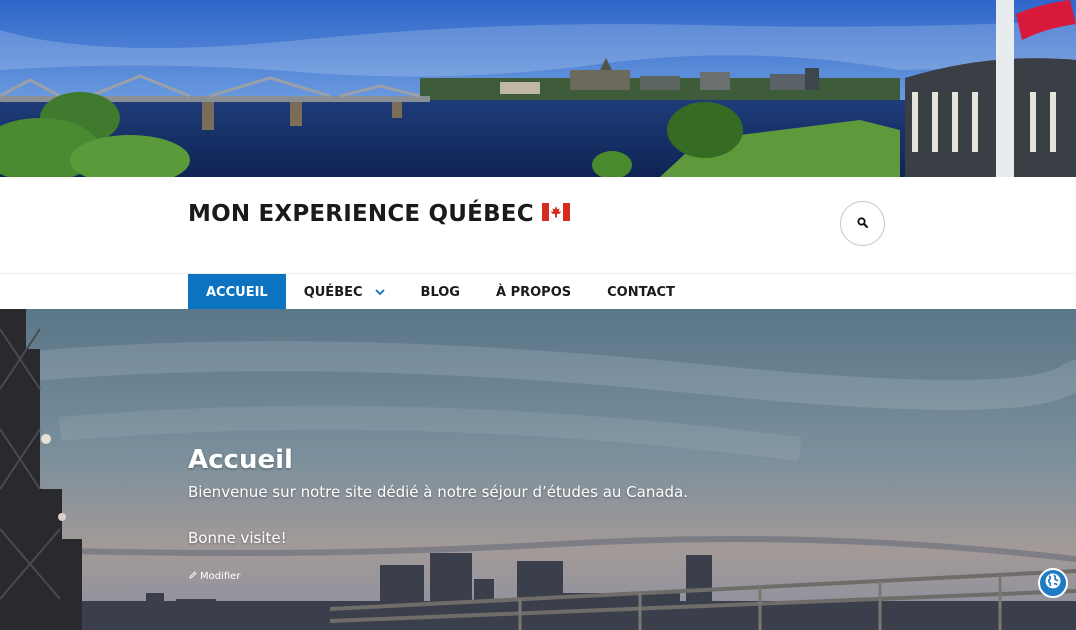 The width and height of the screenshot is (1076, 630). I want to click on search-button, so click(862, 223).